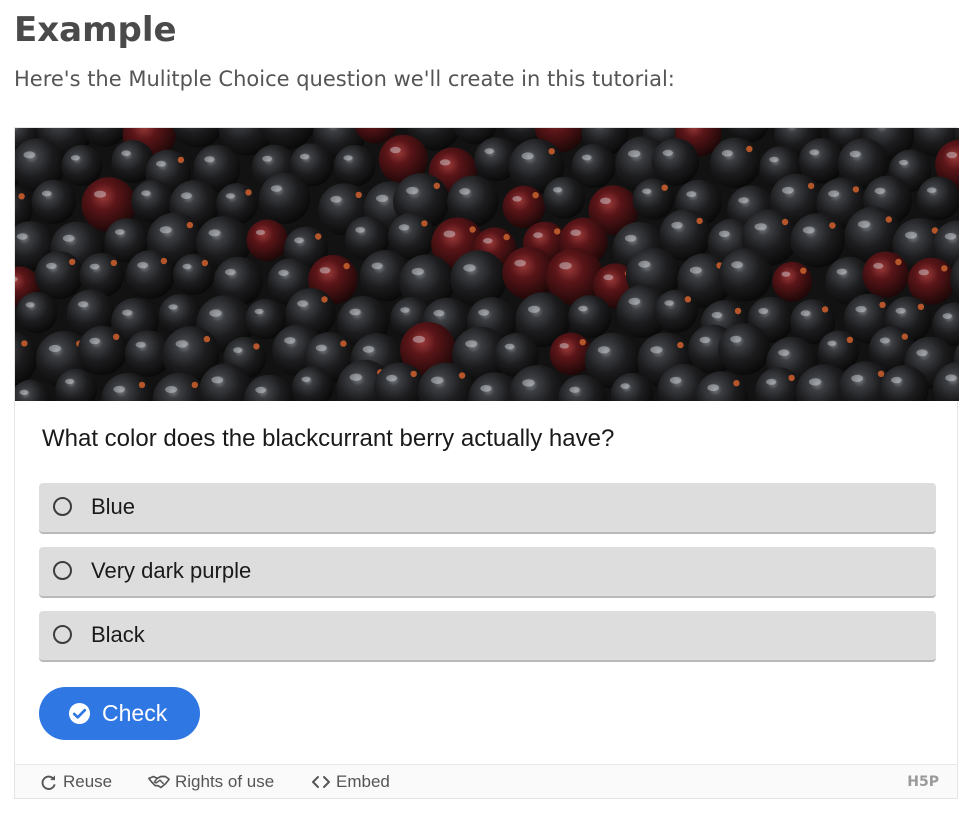 The height and width of the screenshot is (819, 974). Describe the element at coordinates (321, 782) in the screenshot. I see `embed-code-icon` at that location.